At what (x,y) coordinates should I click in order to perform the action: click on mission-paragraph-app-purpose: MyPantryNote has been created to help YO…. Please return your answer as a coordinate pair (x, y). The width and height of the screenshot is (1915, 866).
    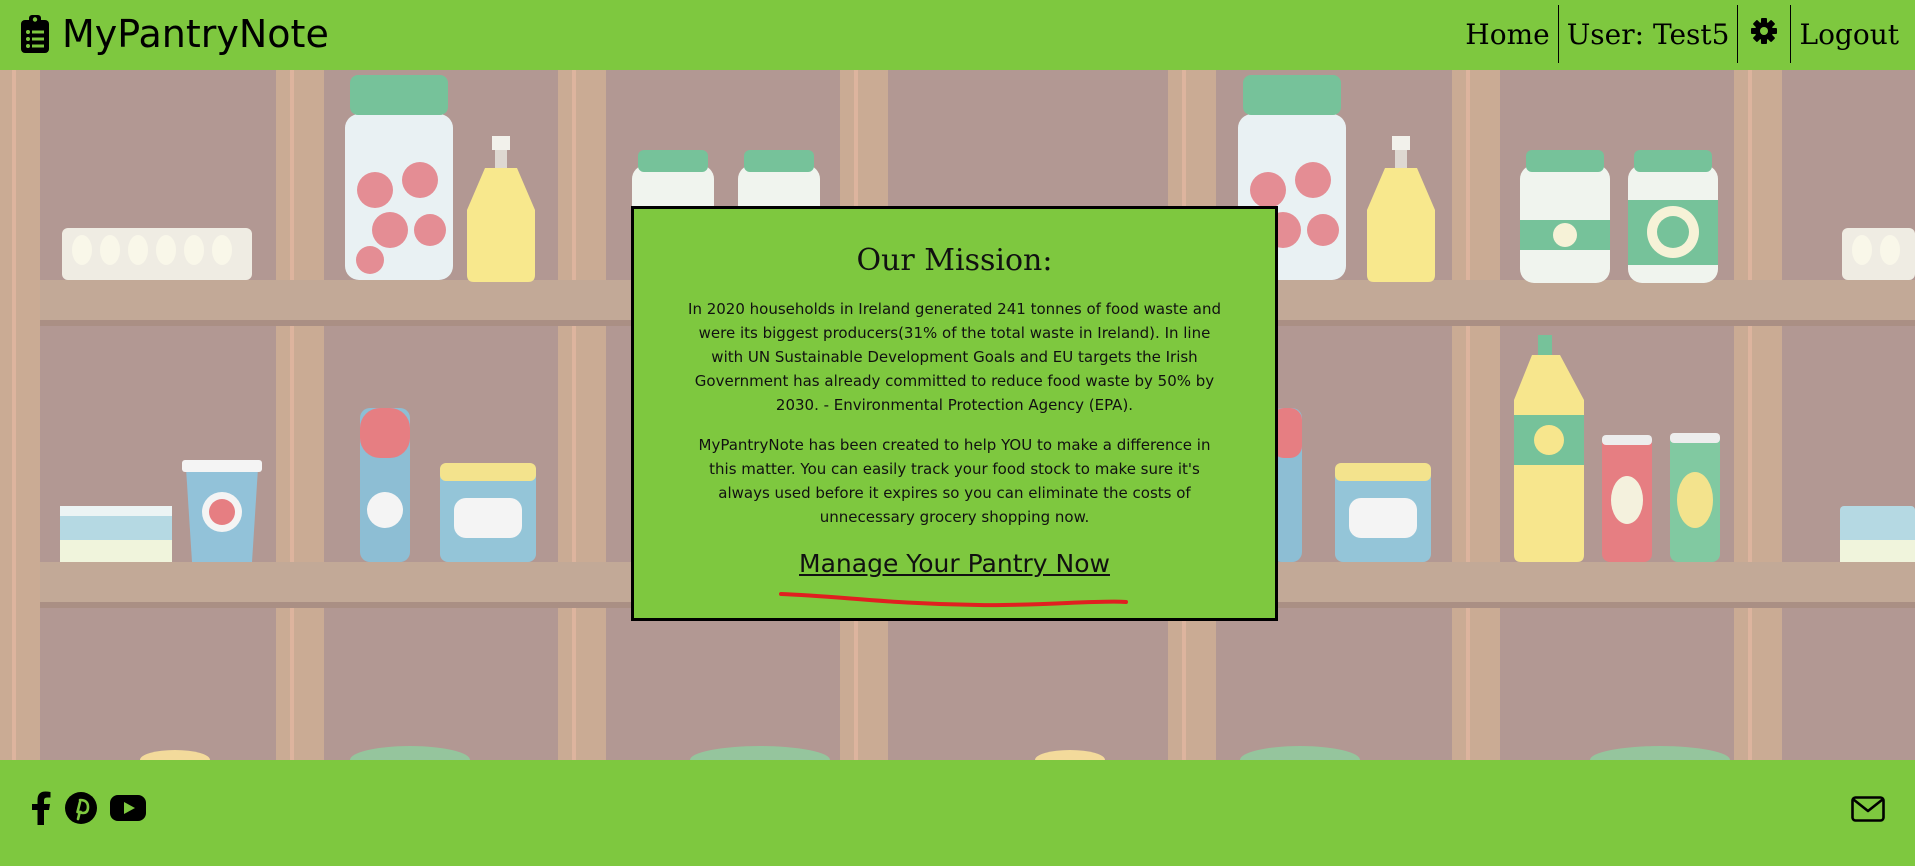
    Looking at the image, I should click on (954, 481).